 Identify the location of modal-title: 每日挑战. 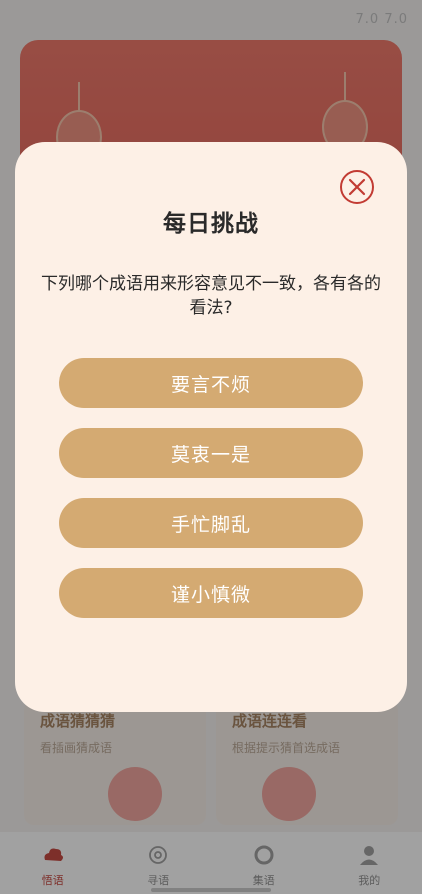
(211, 224).